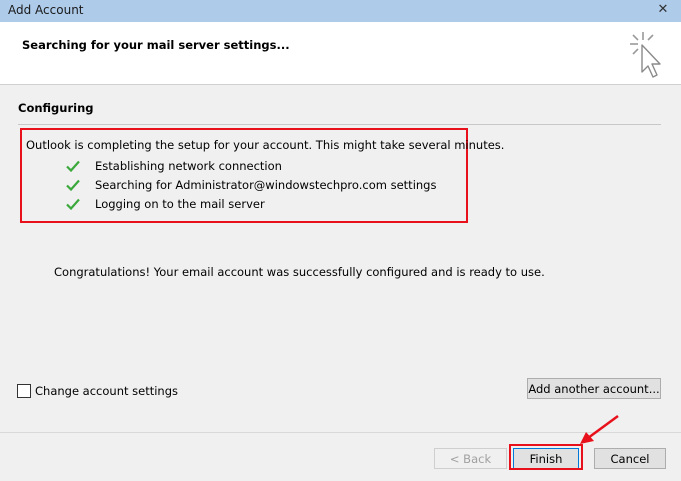  What do you see at coordinates (546, 457) in the screenshot?
I see `annotation-highlight-finish` at bounding box center [546, 457].